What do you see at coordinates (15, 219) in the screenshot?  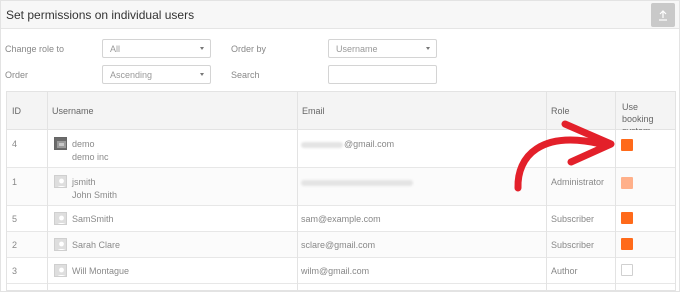 I see `cell-id: 5` at bounding box center [15, 219].